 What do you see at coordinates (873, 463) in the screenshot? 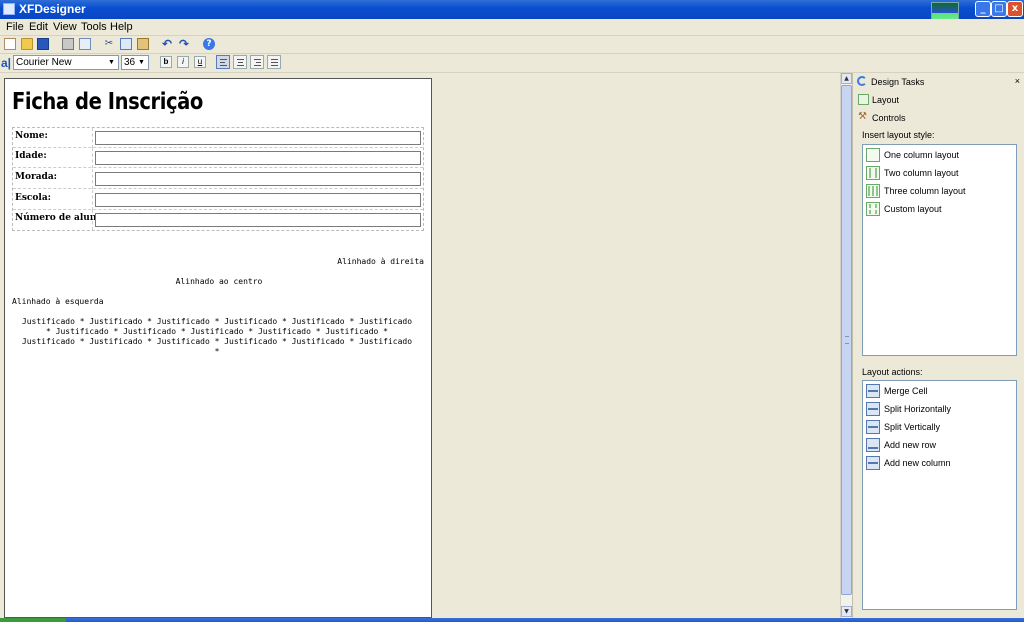
I see `add-column-icon` at bounding box center [873, 463].